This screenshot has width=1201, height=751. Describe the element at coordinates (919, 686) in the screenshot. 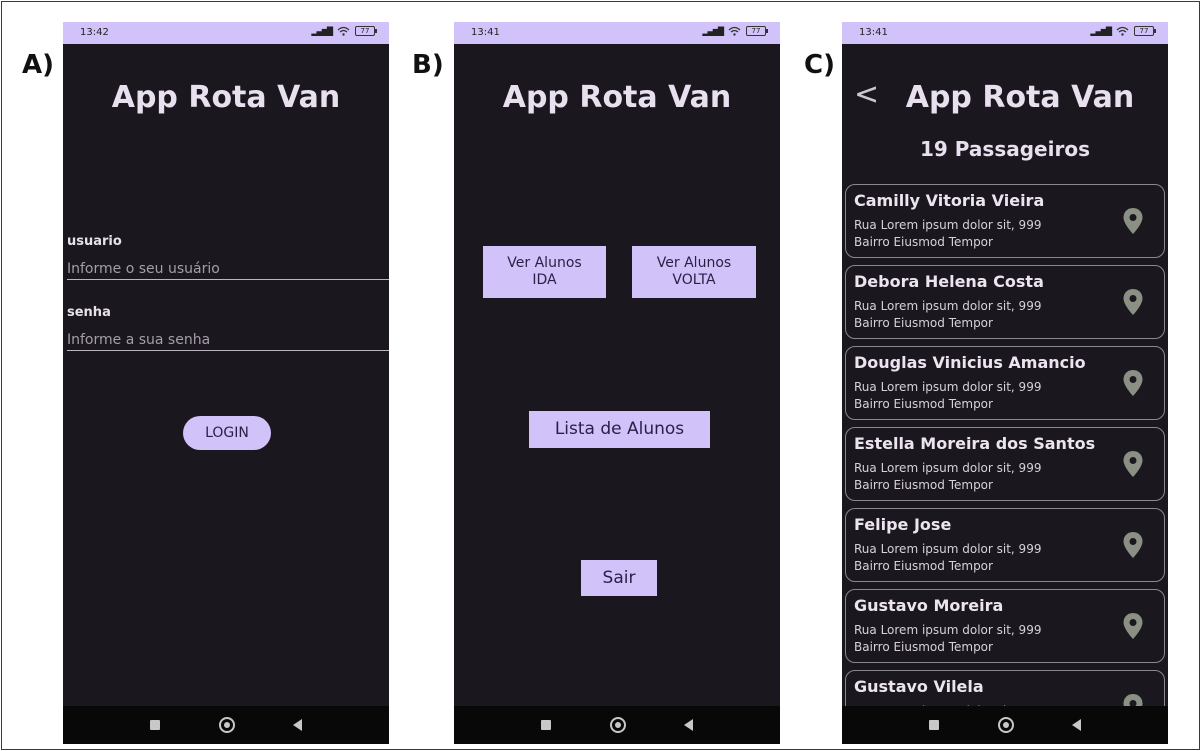

I see `passenger-name: Gustavo Vilela` at that location.